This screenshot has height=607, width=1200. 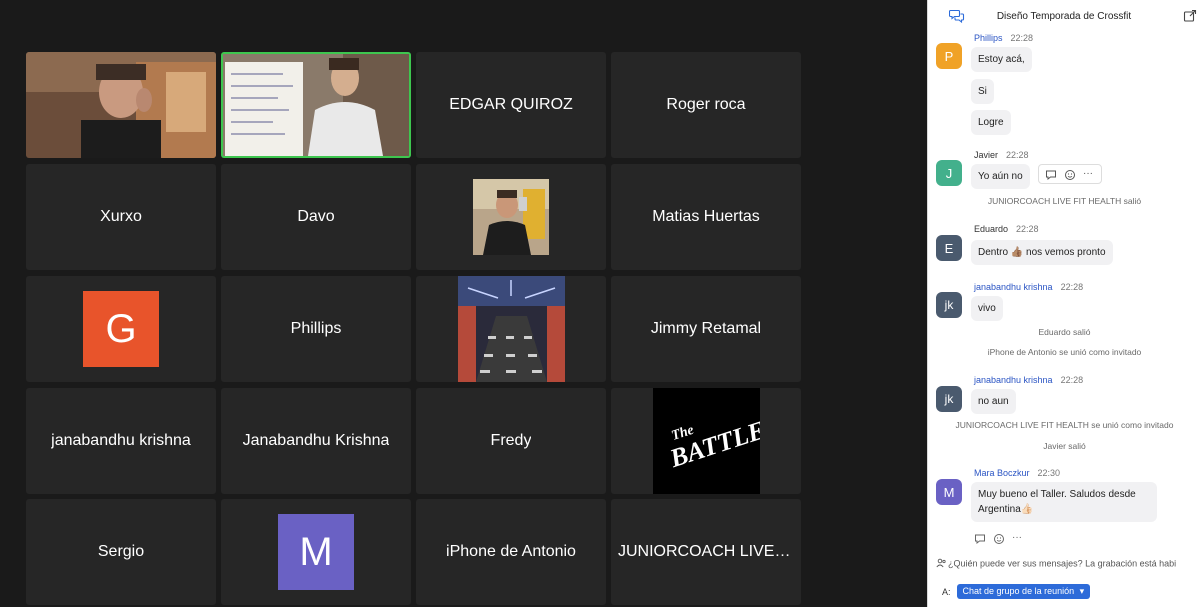 What do you see at coordinates (1002, 473) in the screenshot?
I see `sender-name: Mara Boczkur` at bounding box center [1002, 473].